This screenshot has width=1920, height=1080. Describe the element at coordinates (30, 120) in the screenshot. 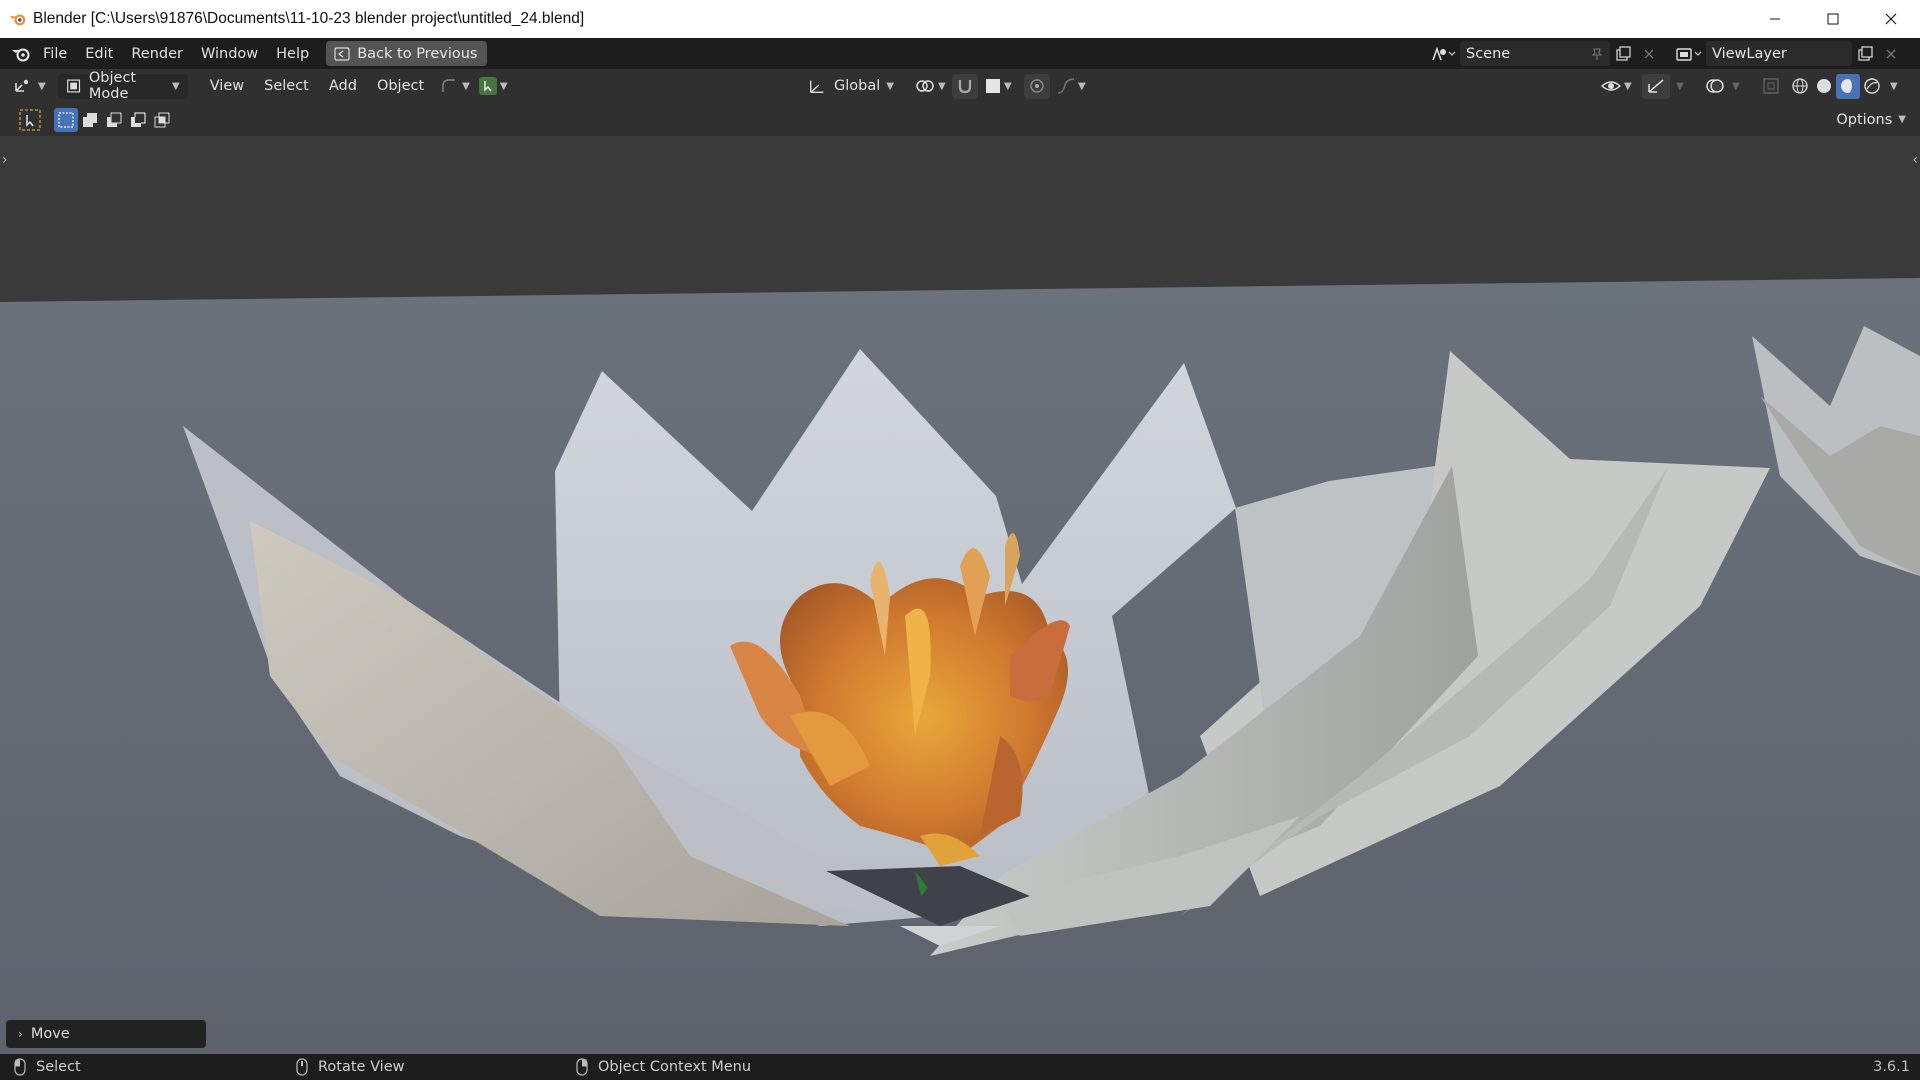

I see `select-box-tool-icon` at that location.